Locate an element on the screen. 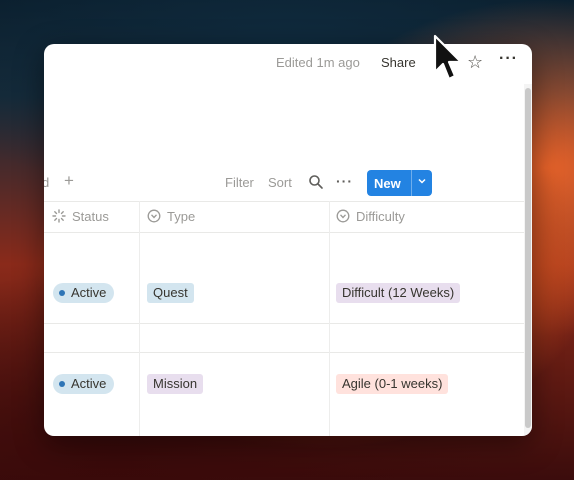 Image resolution: width=574 pixels, height=480 pixels. difficulty-tag: Difficult (12 Weeks) is located at coordinates (398, 293).